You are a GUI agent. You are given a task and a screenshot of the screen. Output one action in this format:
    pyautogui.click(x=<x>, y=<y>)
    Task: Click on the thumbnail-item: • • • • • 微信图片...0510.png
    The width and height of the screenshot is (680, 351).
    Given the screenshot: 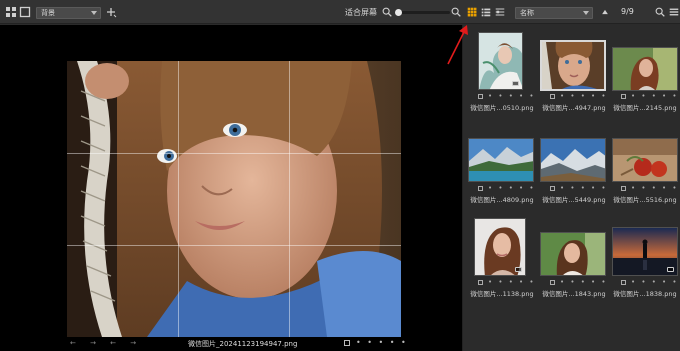 What is the action you would take?
    pyautogui.click(x=501, y=73)
    